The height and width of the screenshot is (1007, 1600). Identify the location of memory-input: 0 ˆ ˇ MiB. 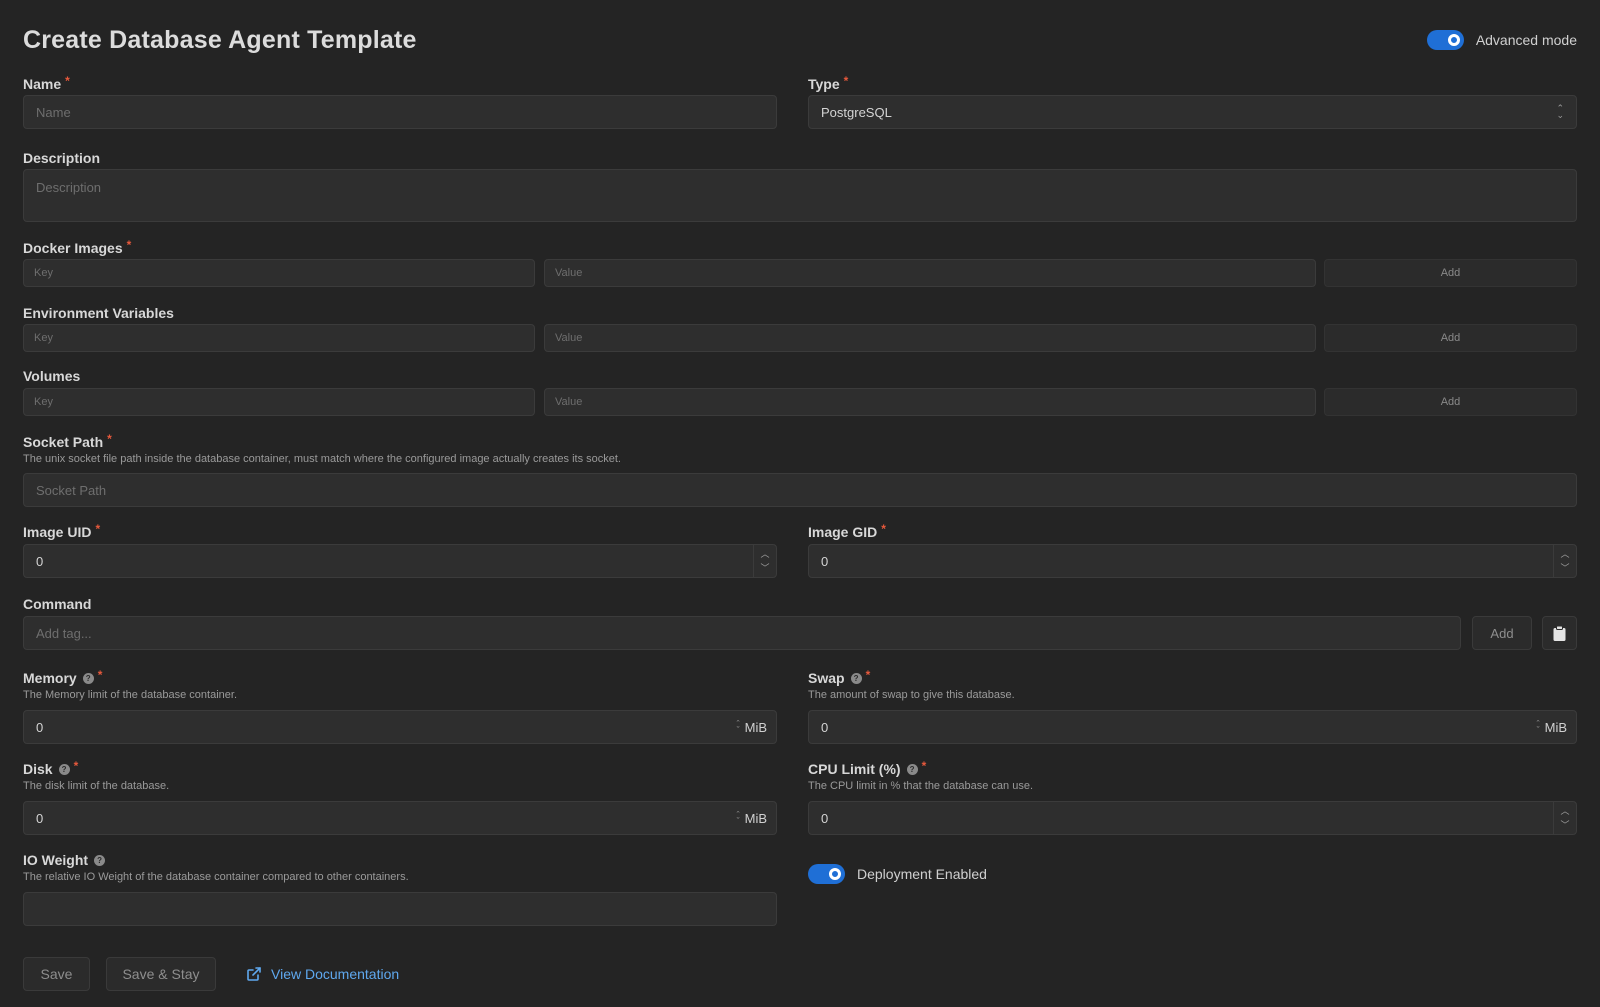
(400, 727).